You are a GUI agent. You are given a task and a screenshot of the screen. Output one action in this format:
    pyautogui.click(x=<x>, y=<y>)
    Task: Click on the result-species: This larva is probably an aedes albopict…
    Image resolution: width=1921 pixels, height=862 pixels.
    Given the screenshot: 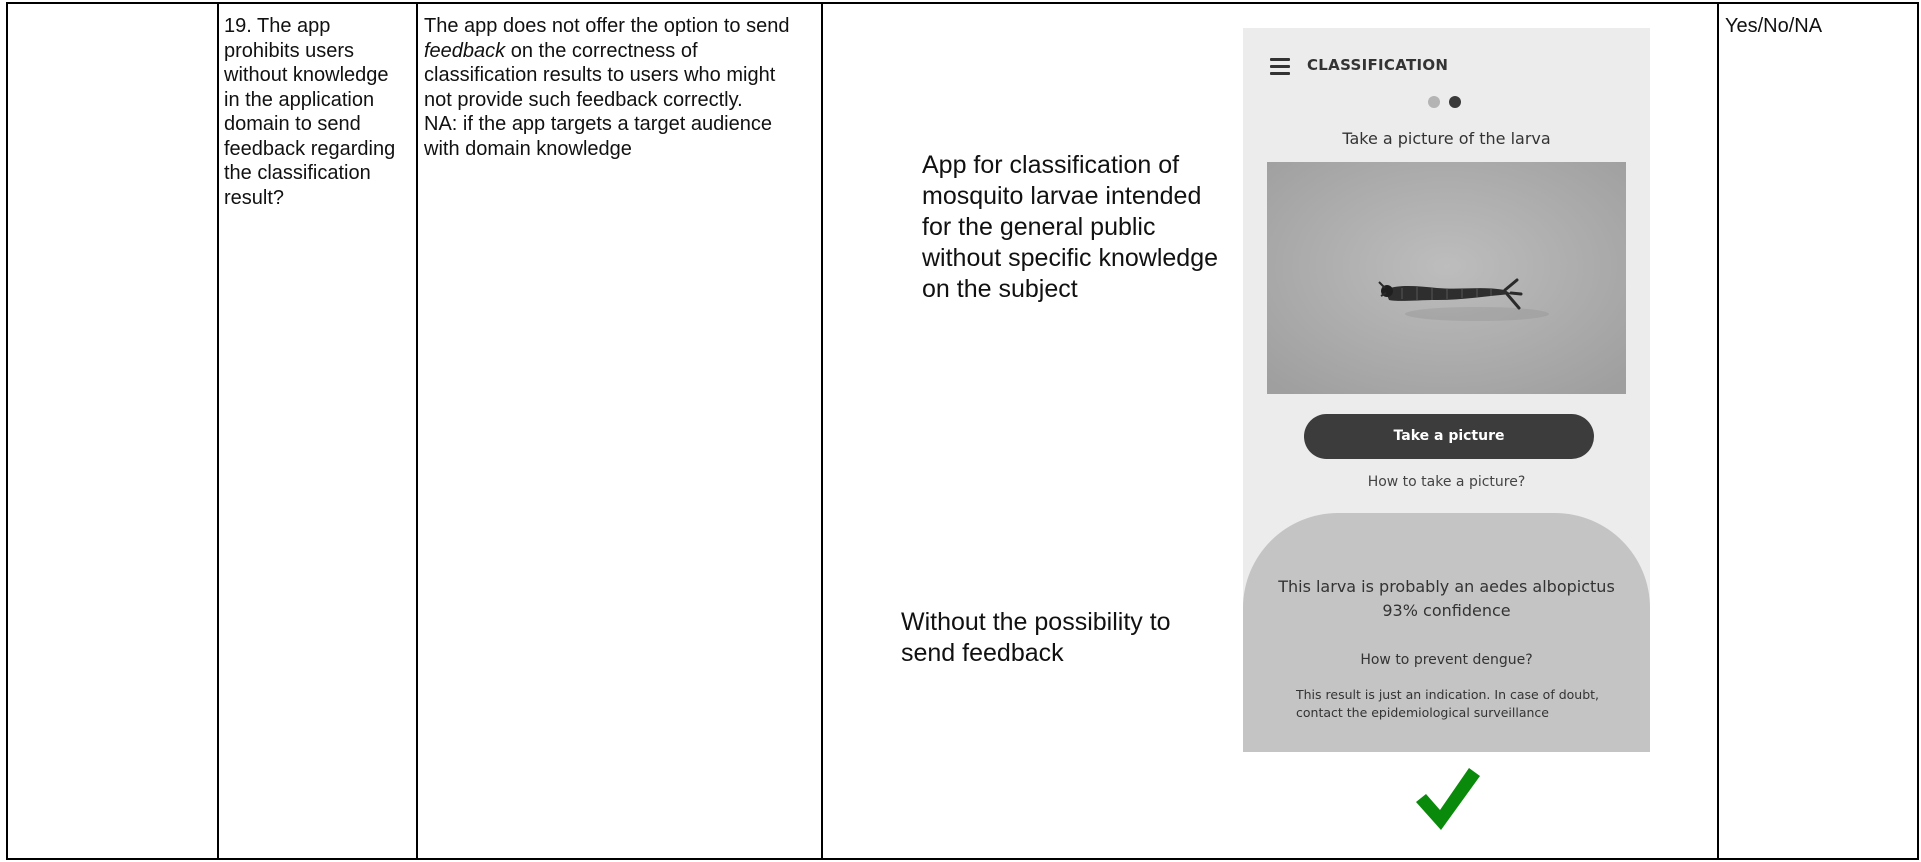 What is the action you would take?
    pyautogui.click(x=1446, y=586)
    